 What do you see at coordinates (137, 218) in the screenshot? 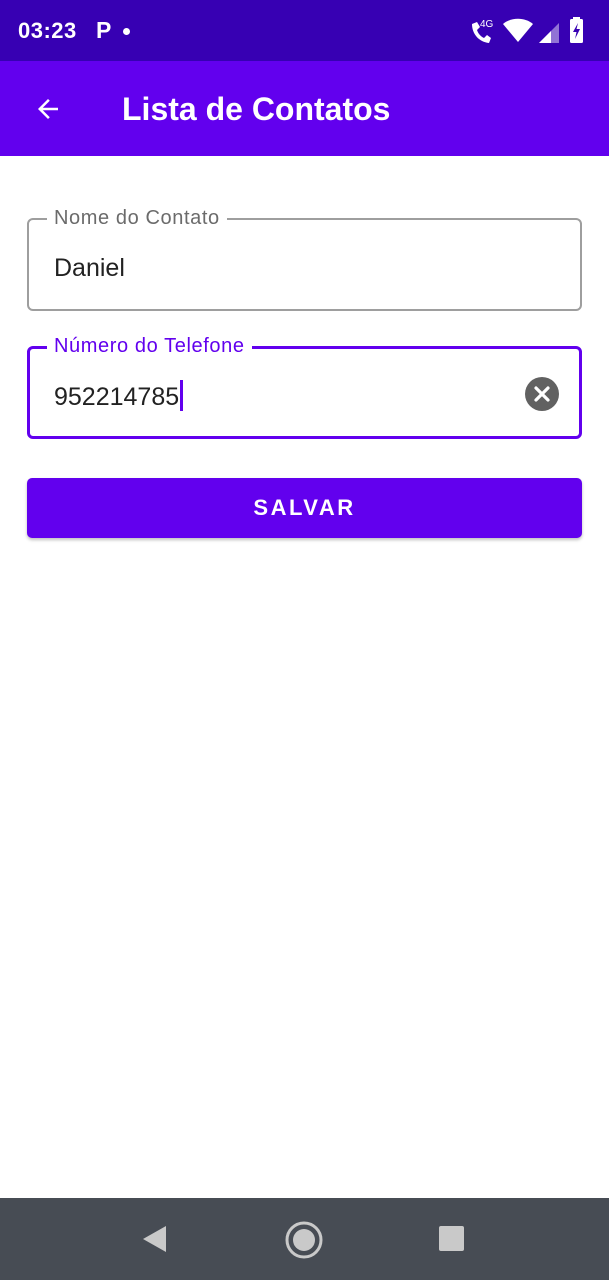
I see `contact-name-label: Nome do Contato` at bounding box center [137, 218].